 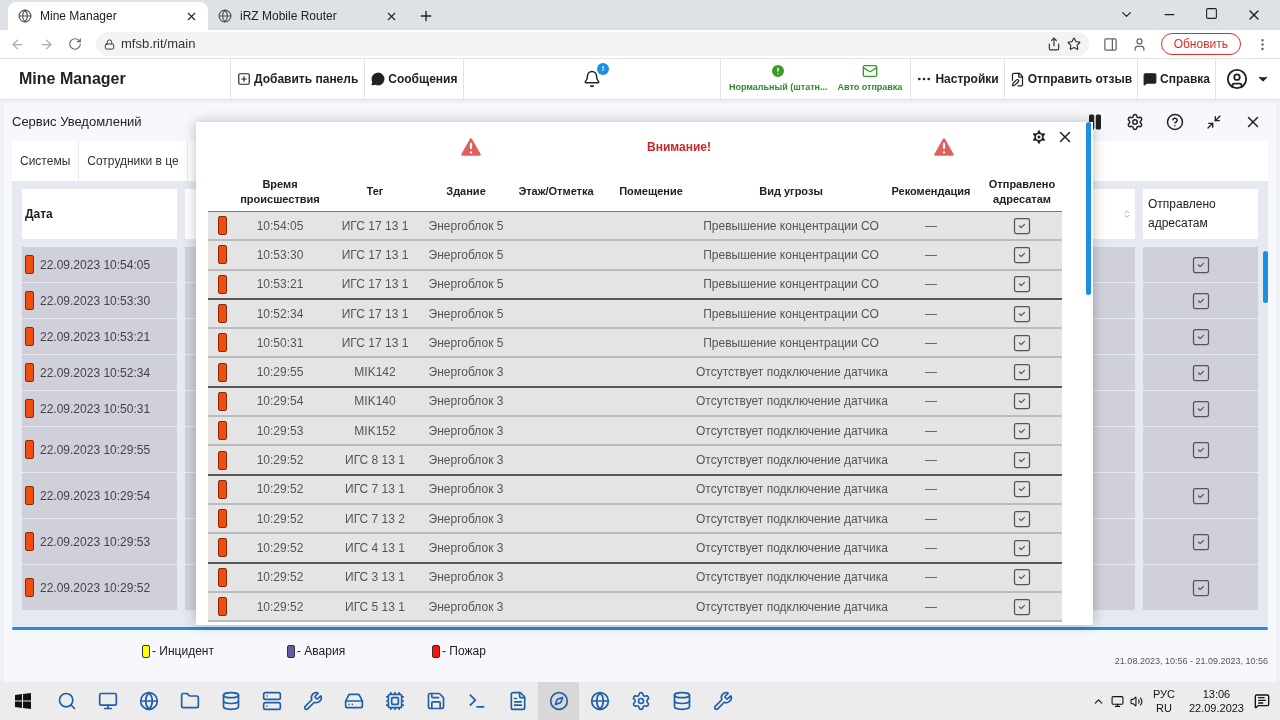 What do you see at coordinates (466, 314) in the screenshot?
I see `table-cell-text: Энергоблок 5` at bounding box center [466, 314].